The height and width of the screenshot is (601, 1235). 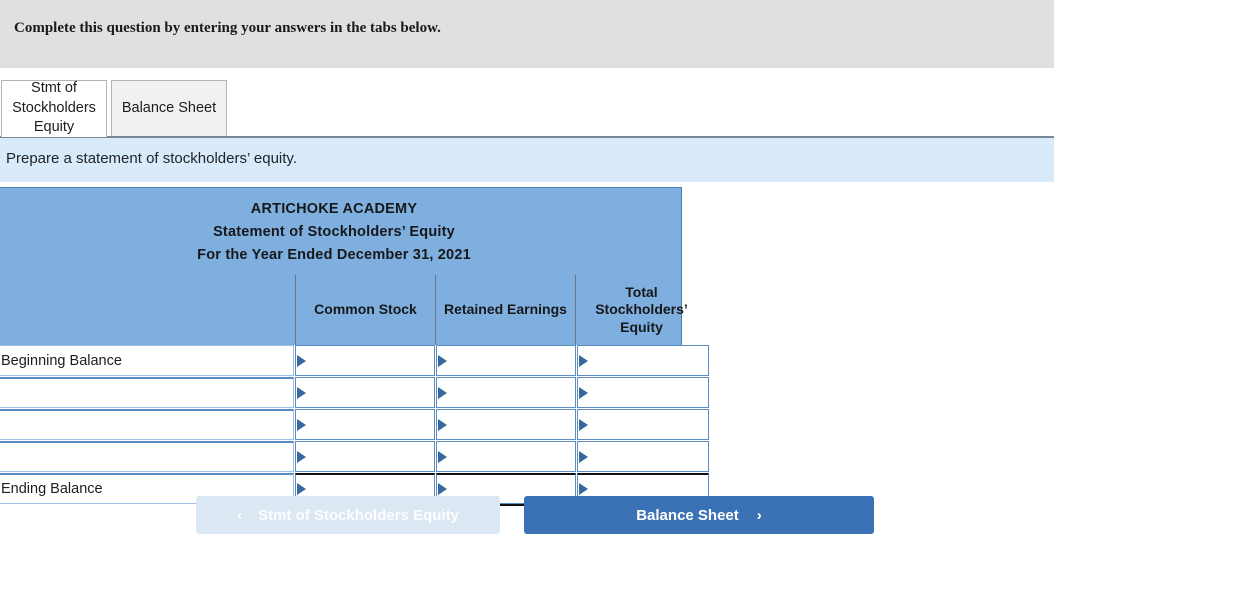 I want to click on row-label-text: Ending Balance, so click(x=52, y=489).